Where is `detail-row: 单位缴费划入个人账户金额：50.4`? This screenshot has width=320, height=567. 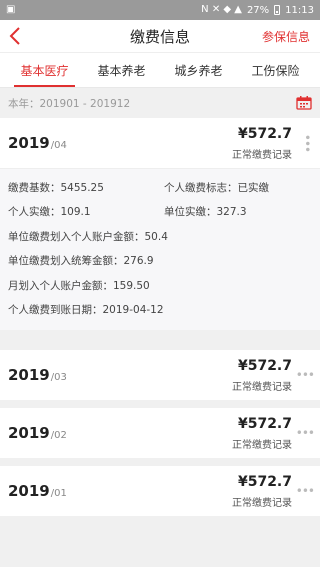 detail-row: 单位缴费划入个人账户金额：50.4 is located at coordinates (160, 236).